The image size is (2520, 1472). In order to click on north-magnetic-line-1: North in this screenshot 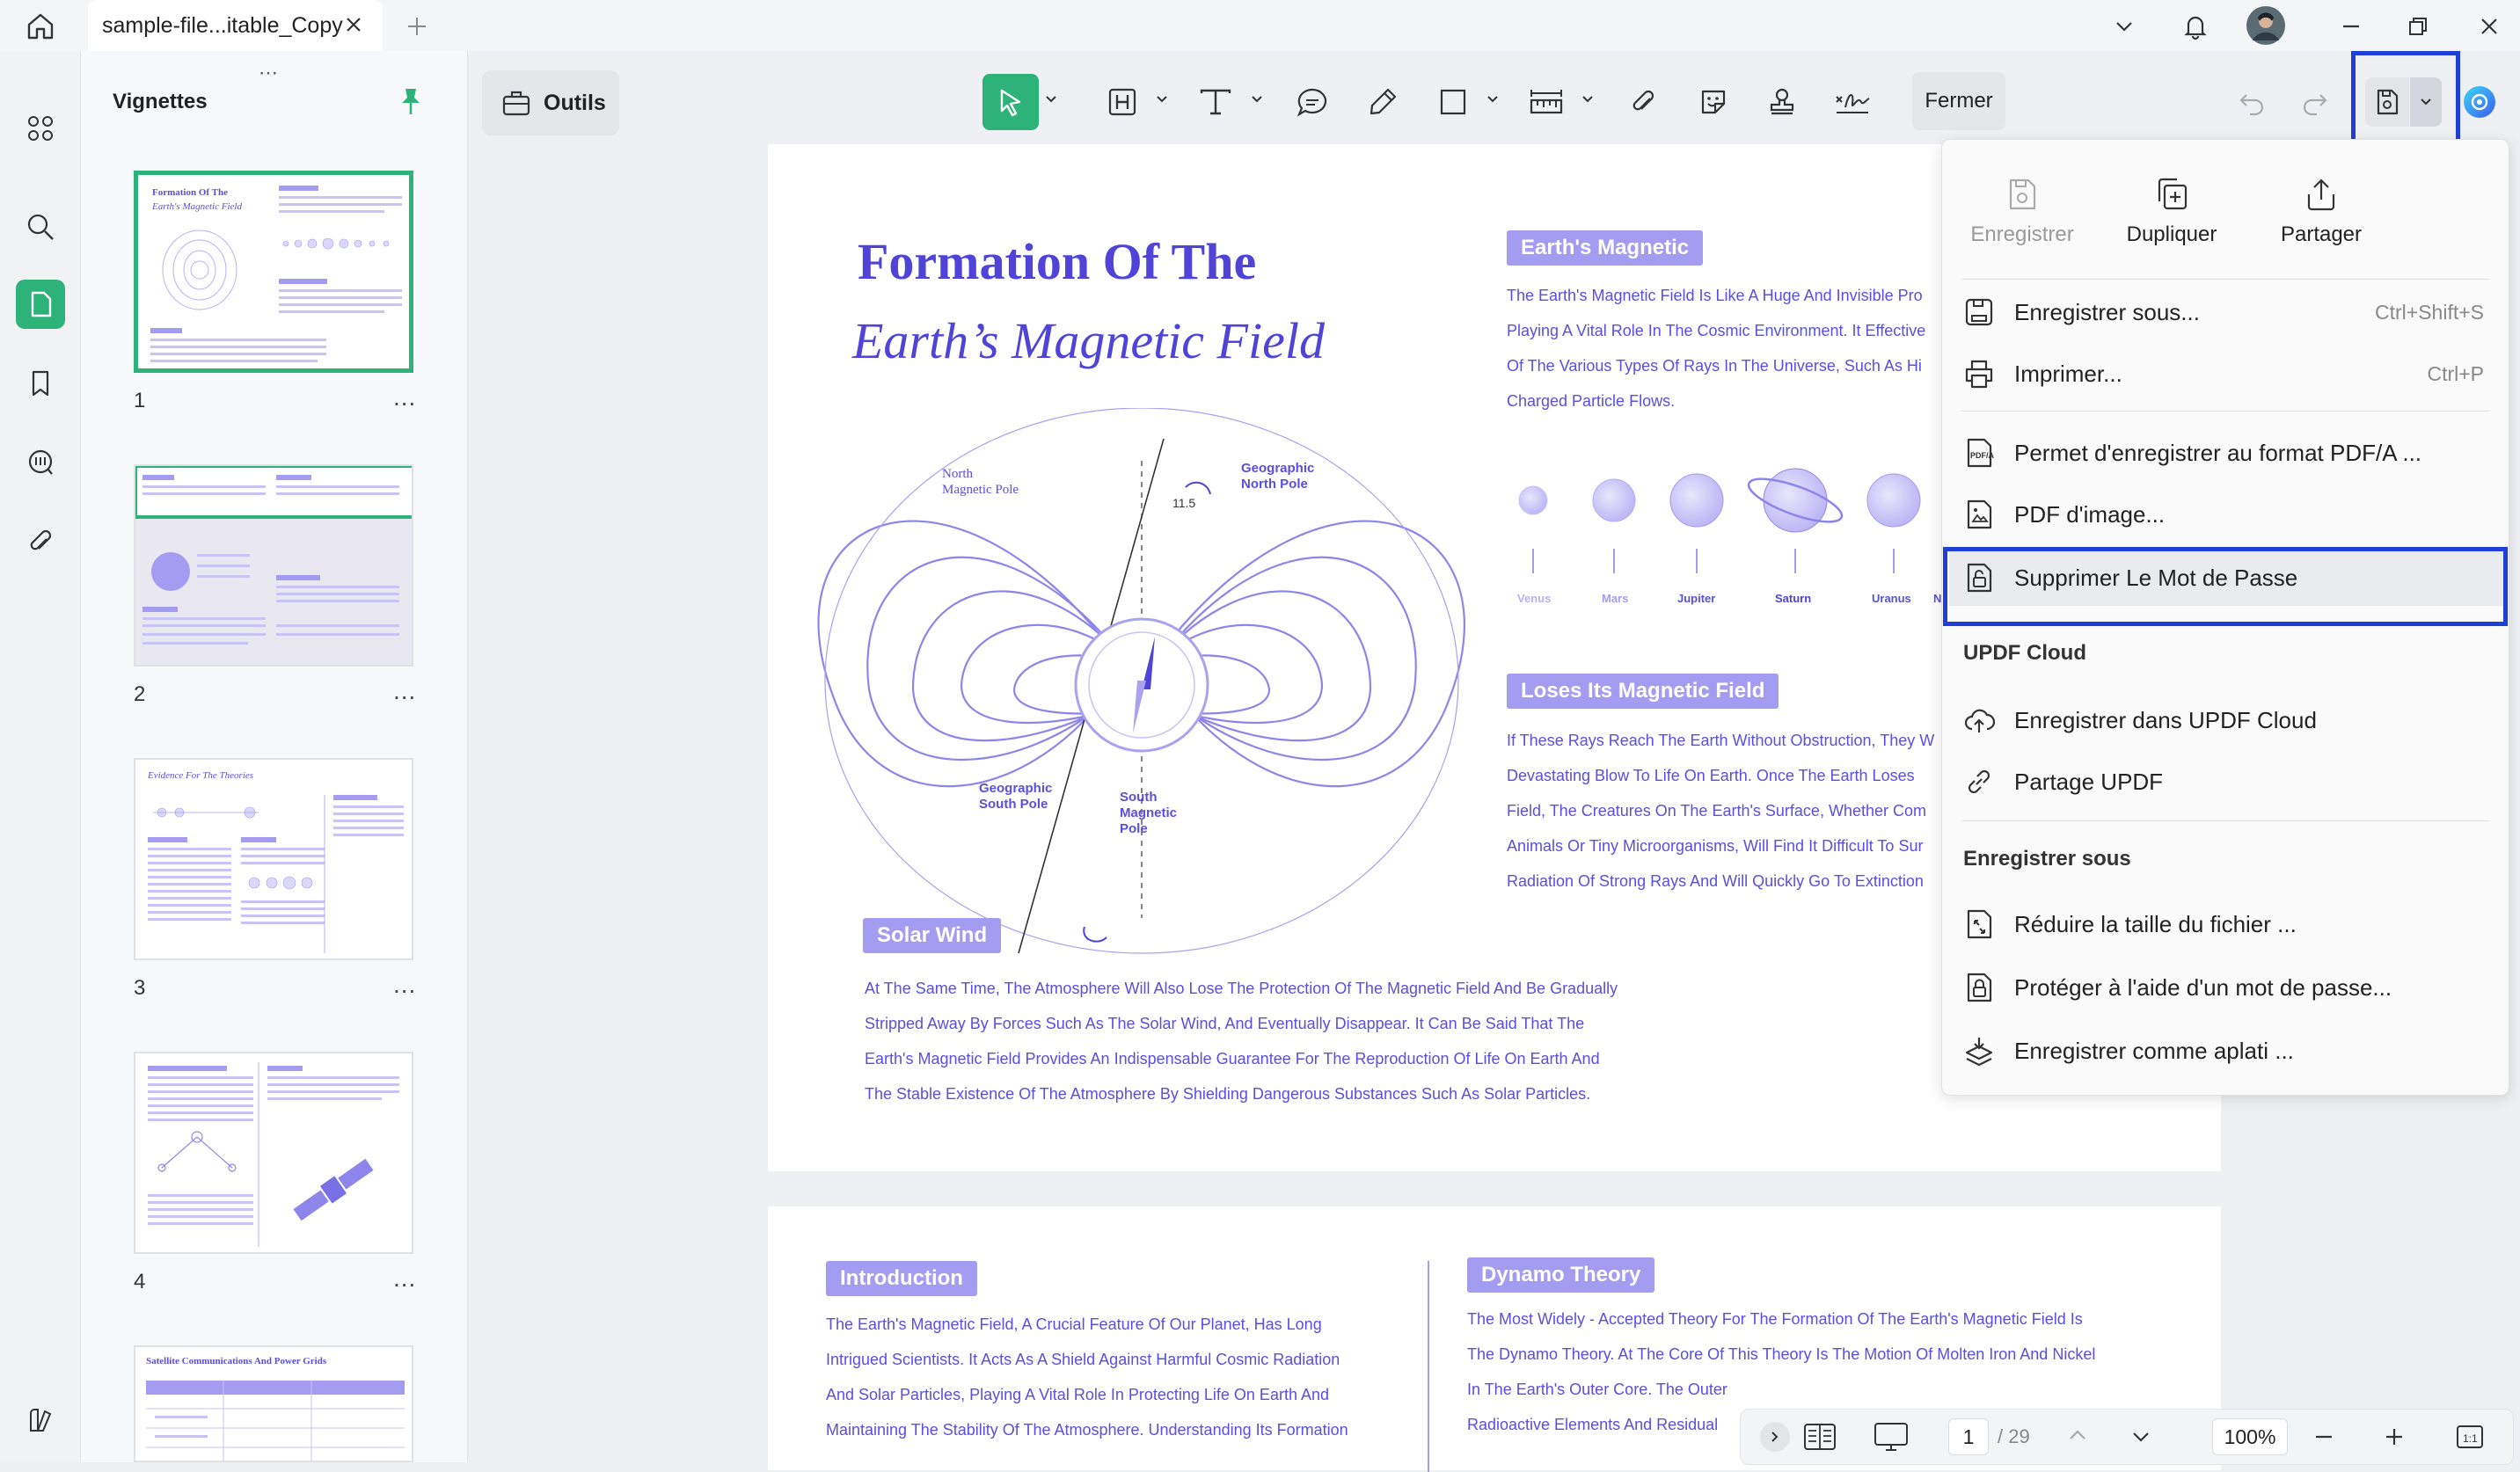, I will do `click(957, 474)`.